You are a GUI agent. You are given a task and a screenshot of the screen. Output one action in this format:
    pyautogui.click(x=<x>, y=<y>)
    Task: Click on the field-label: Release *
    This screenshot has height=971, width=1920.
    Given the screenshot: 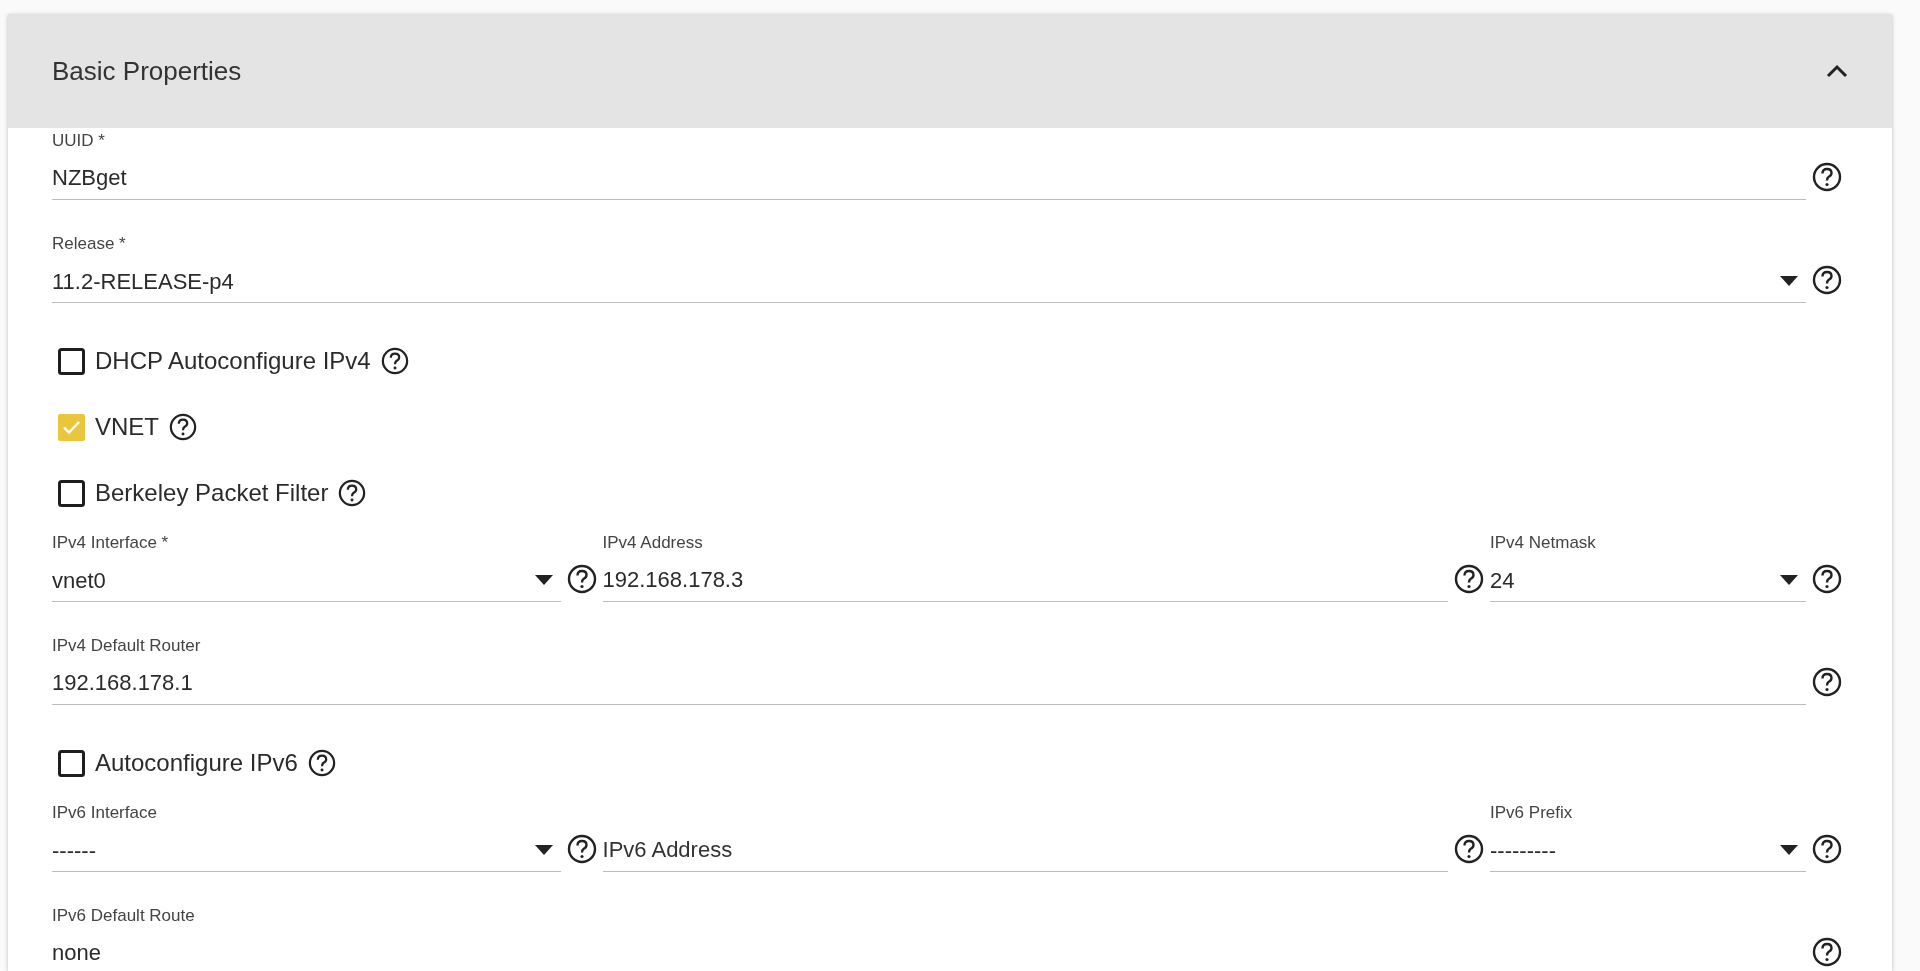 What is the action you would take?
    pyautogui.click(x=89, y=244)
    